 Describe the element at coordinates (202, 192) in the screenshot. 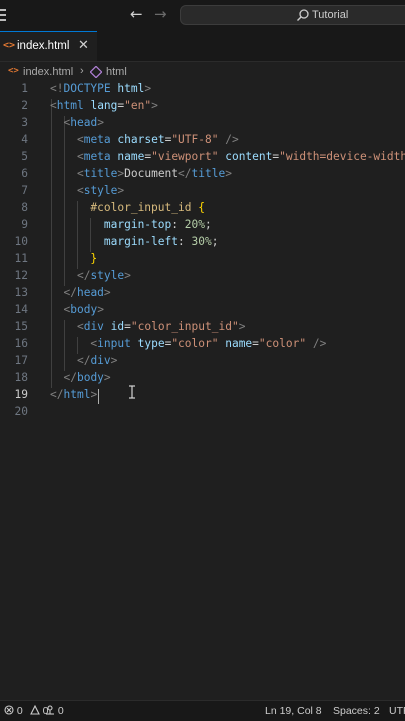

I see `code-line: 7 <style>` at that location.